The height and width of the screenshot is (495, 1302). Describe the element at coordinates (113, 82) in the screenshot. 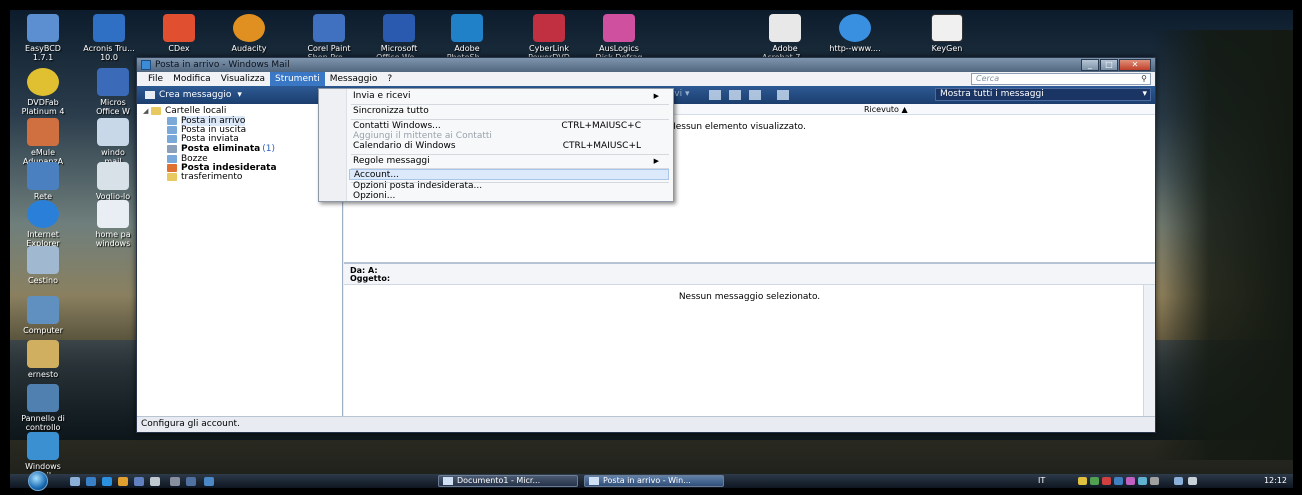

I see `office-icon` at that location.